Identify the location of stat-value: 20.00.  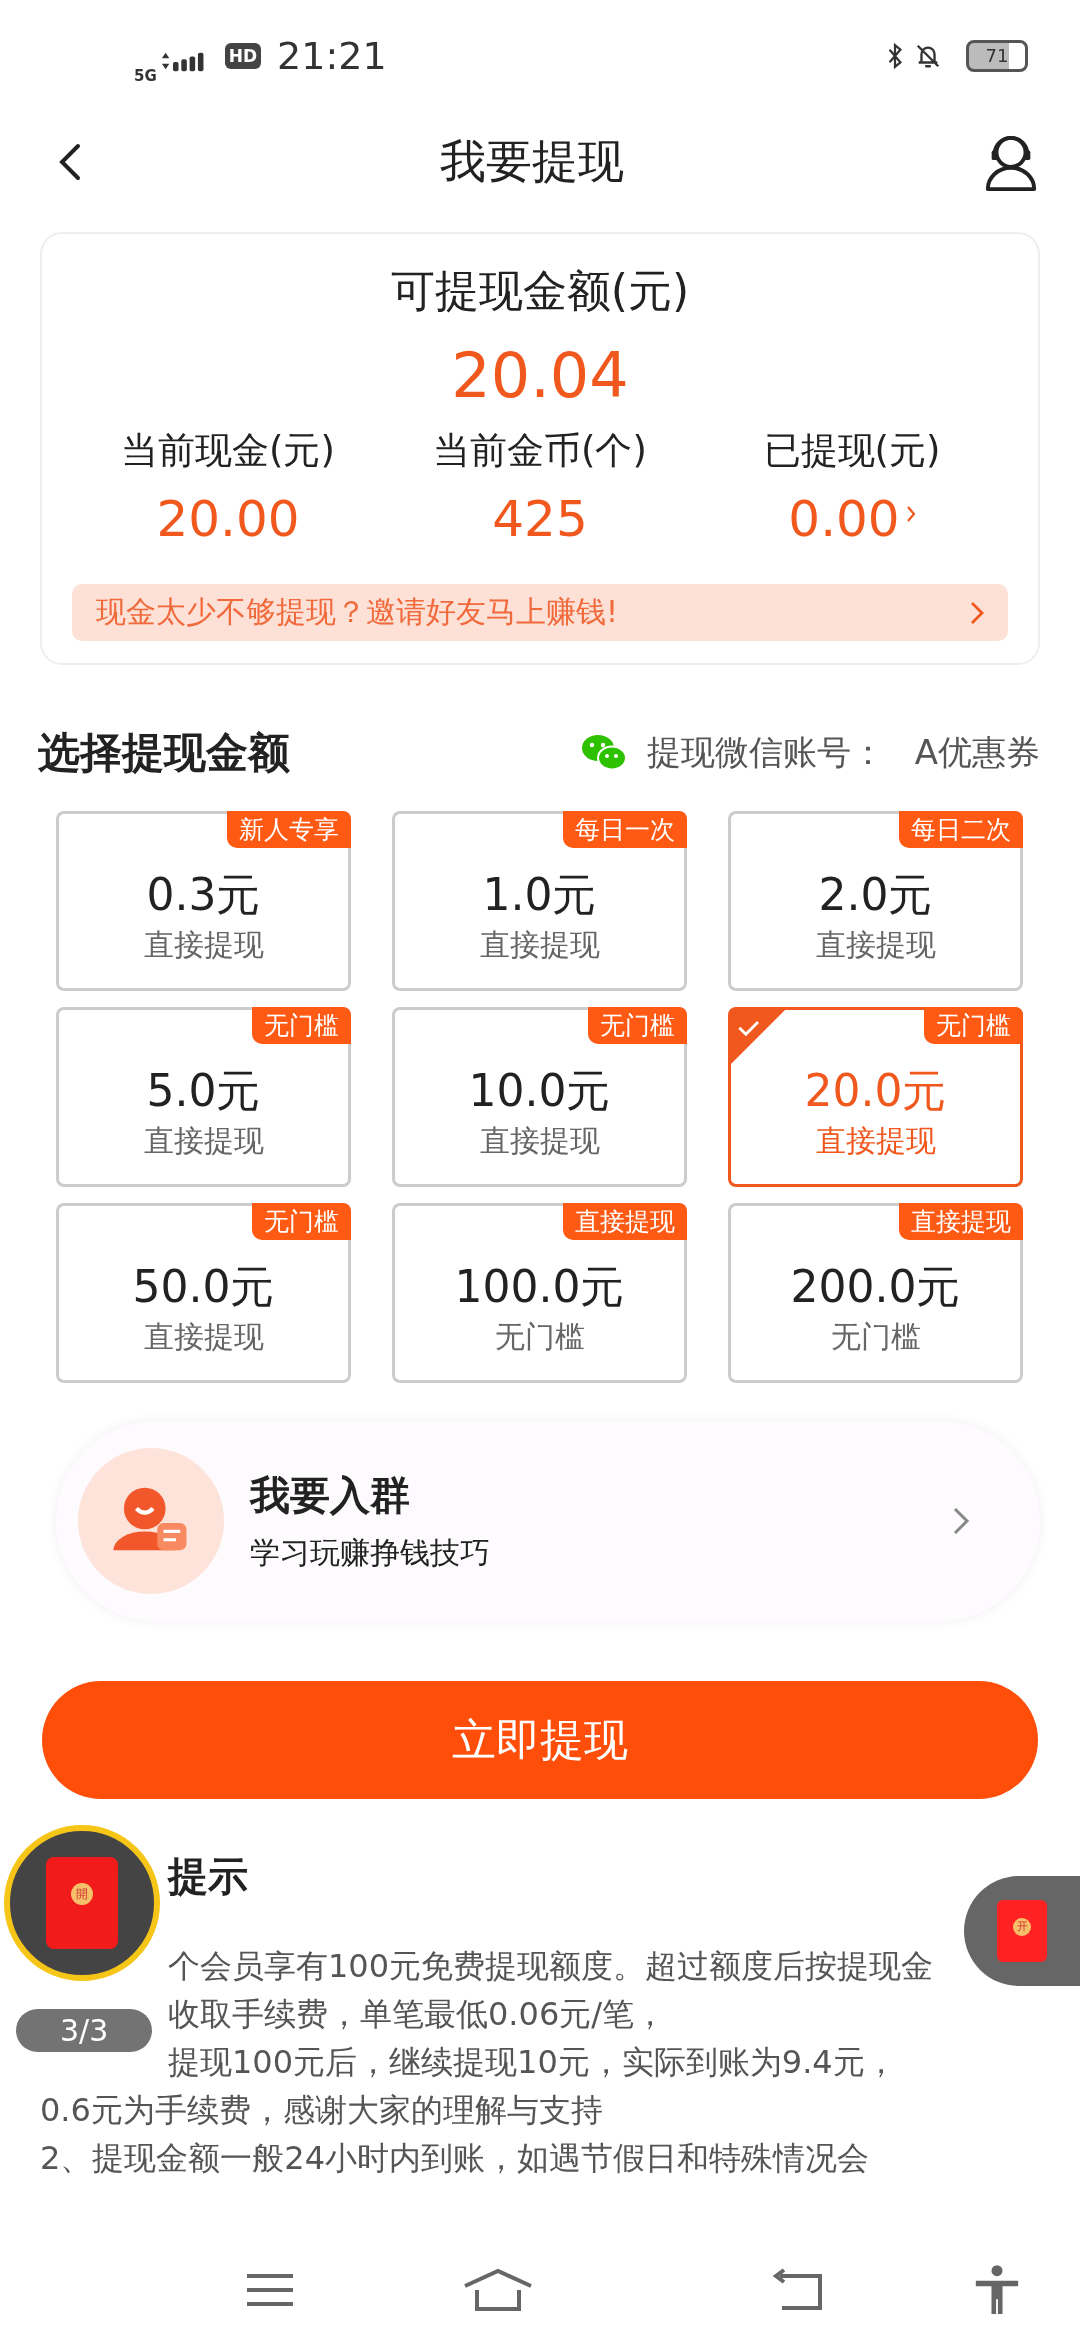
(228, 519).